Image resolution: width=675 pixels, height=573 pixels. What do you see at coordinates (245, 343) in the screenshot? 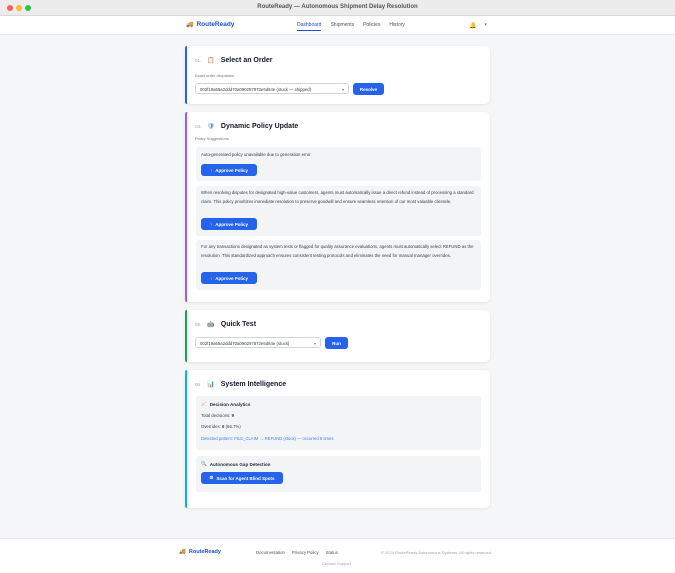
I see `test-order-select-value: 002f19a65a2ddd70a090297872e6d64e (stuck)` at bounding box center [245, 343].